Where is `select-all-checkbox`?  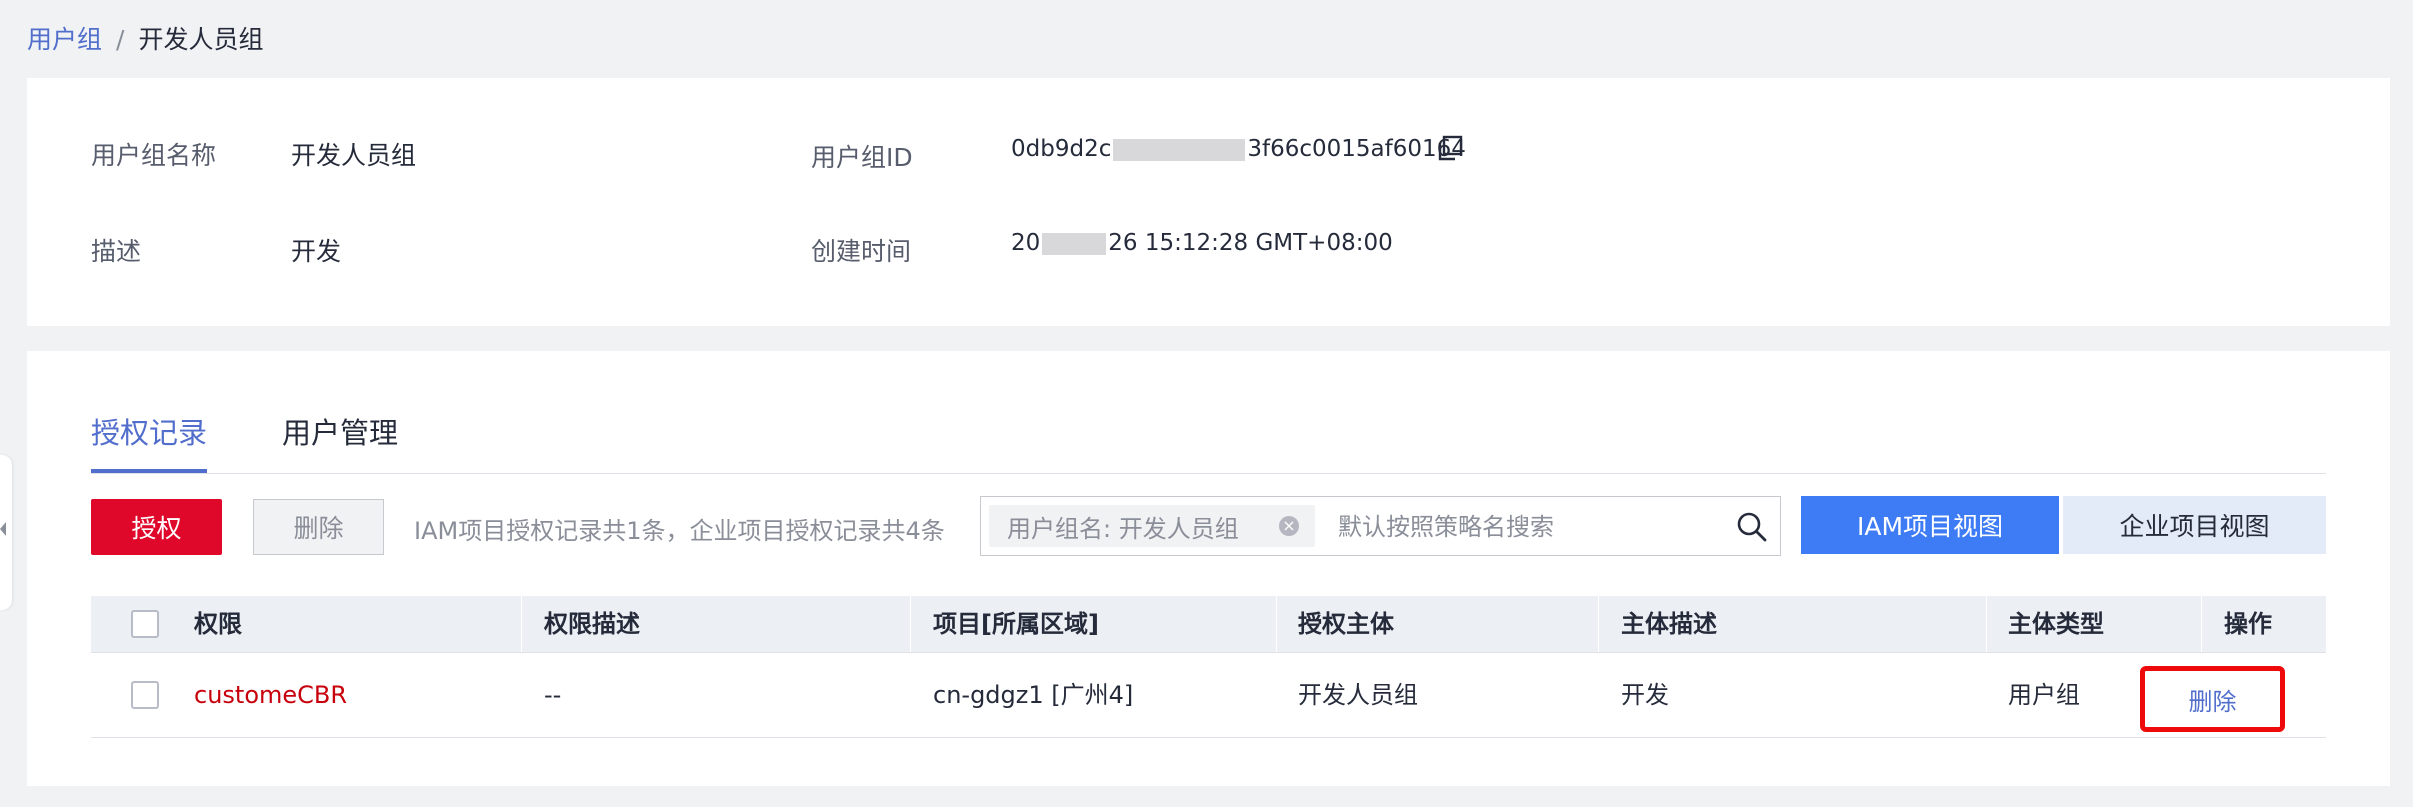
select-all-checkbox is located at coordinates (145, 624).